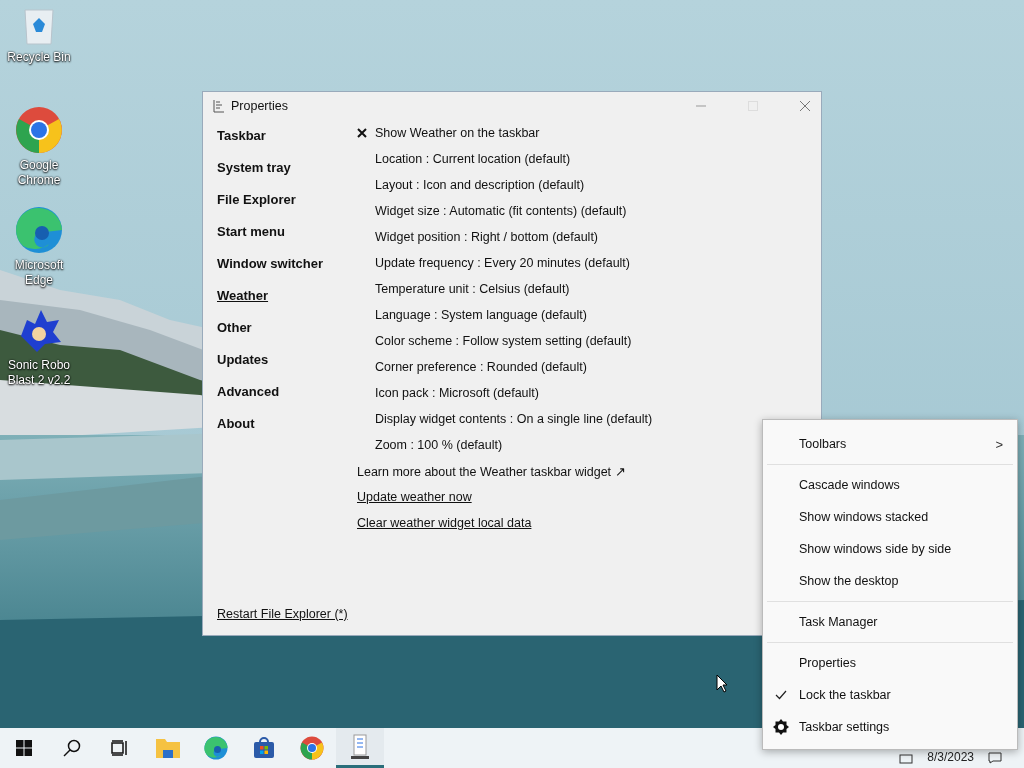 Image resolution: width=1024 pixels, height=768 pixels. I want to click on menu-item: Lock the taskbar, so click(890, 695).